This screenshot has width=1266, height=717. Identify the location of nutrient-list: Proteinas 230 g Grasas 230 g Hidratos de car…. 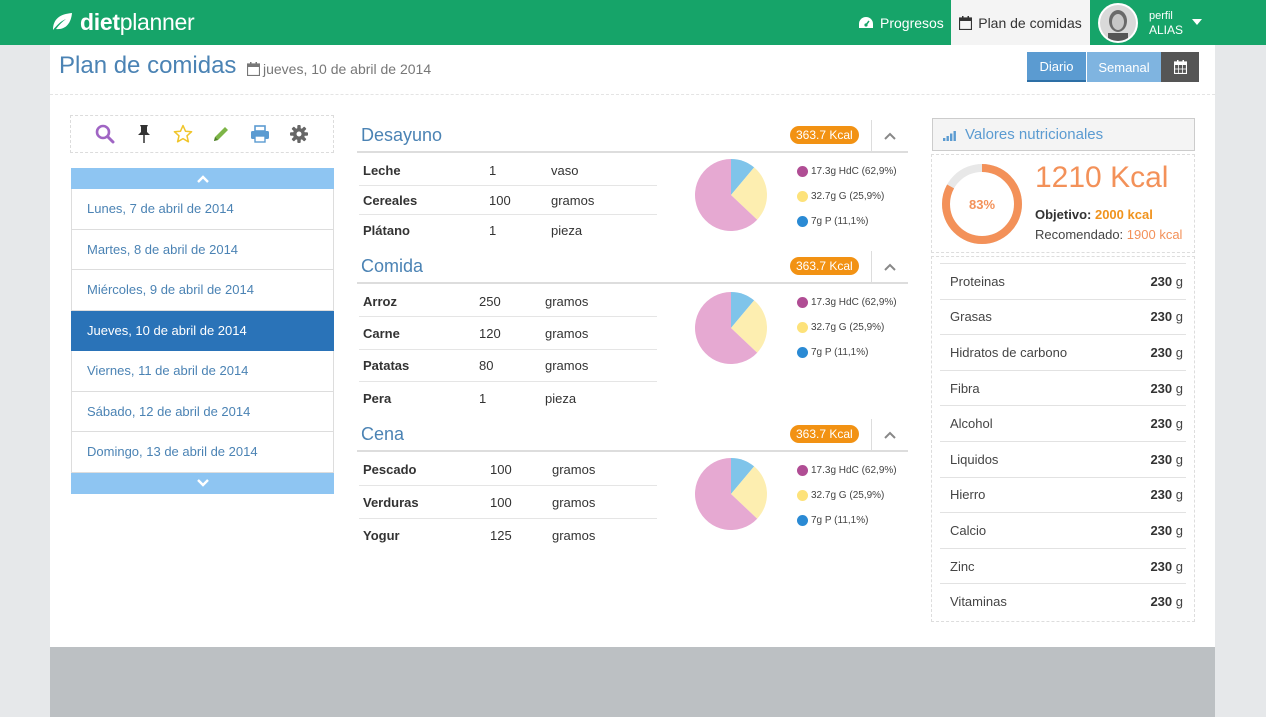
(1063, 439).